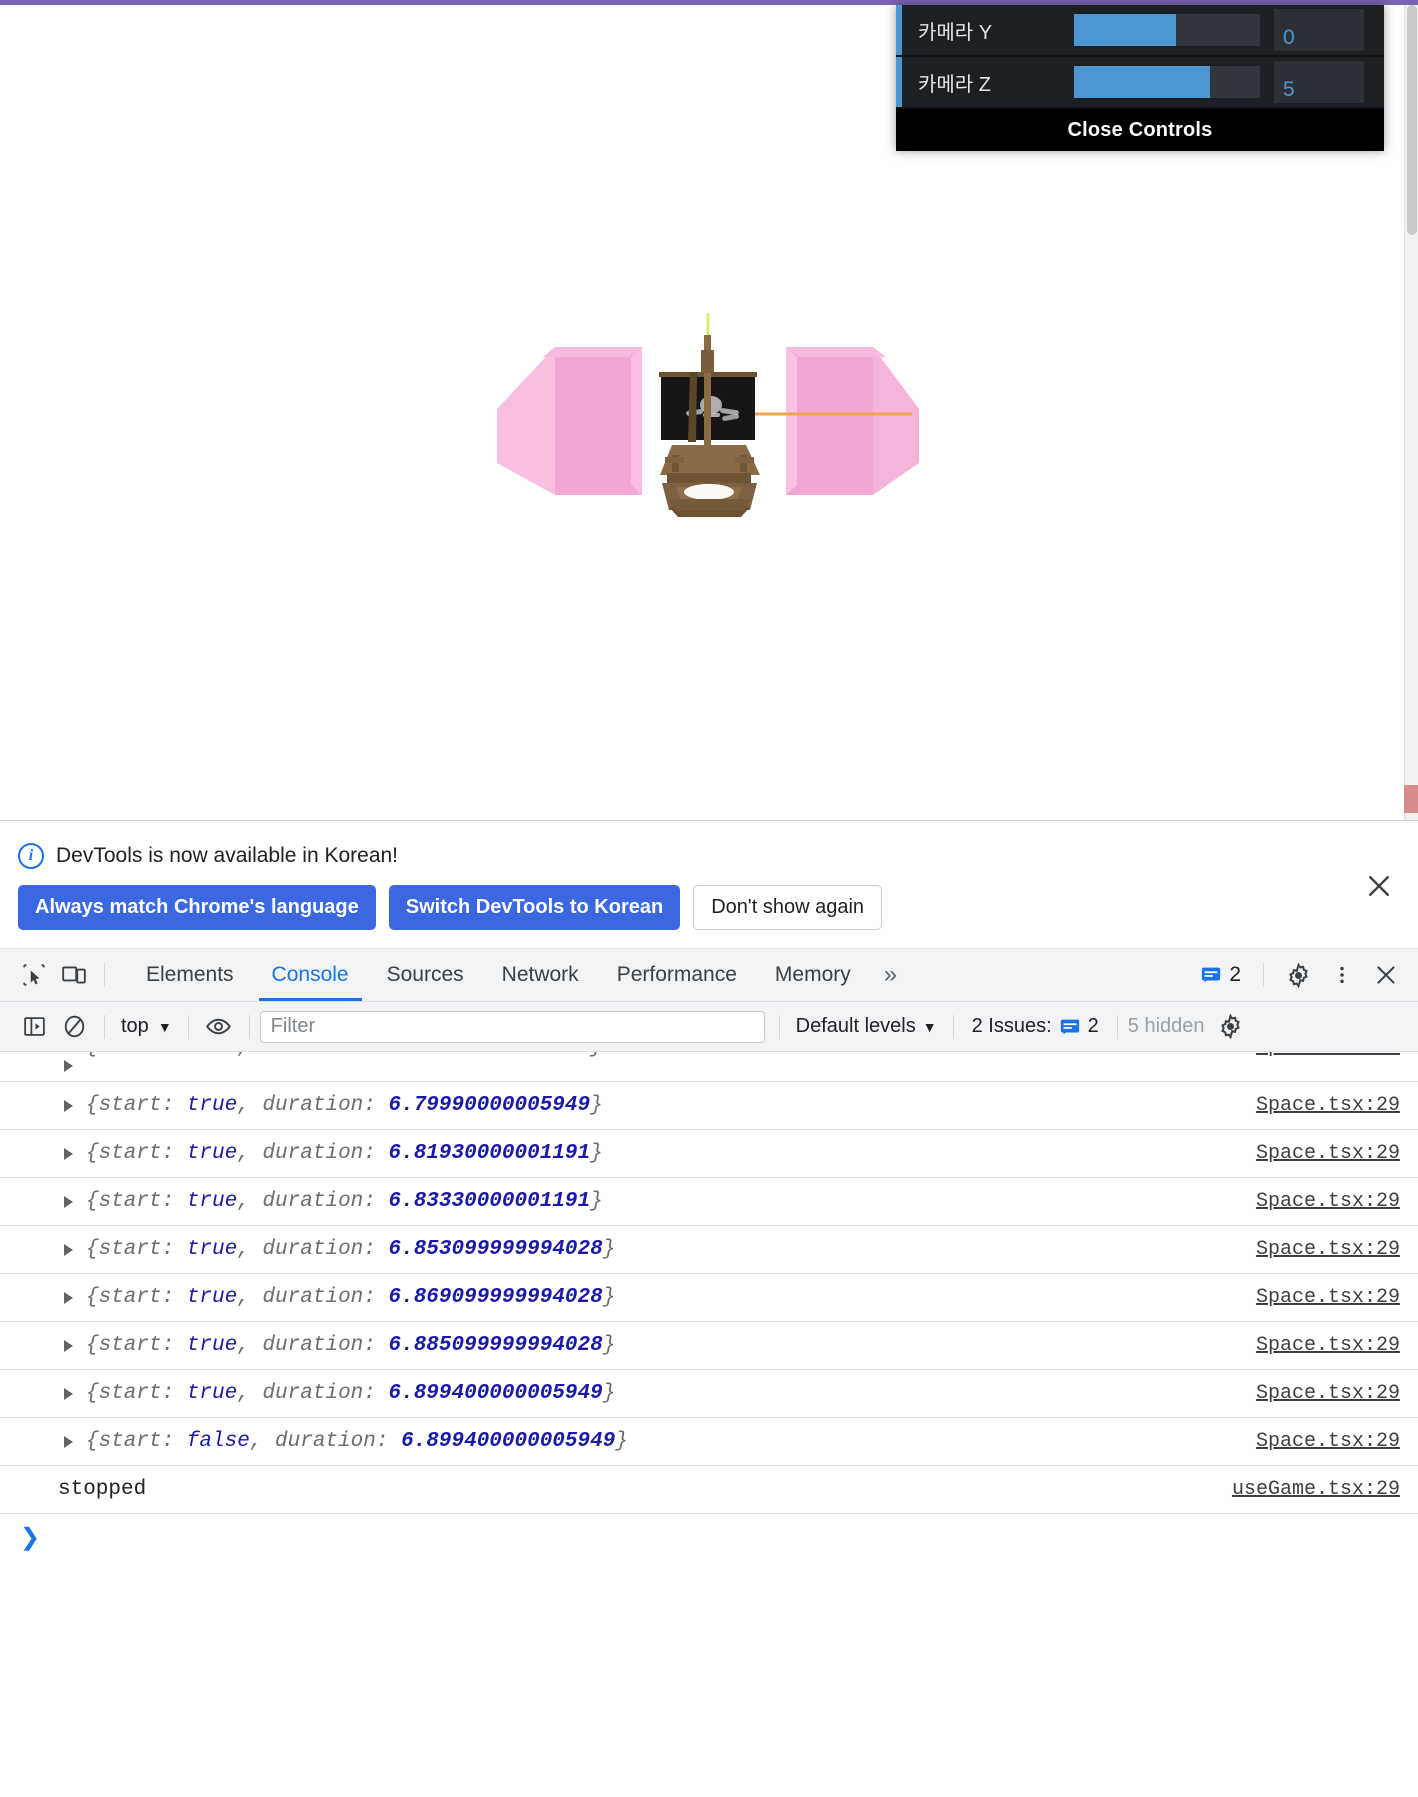 The height and width of the screenshot is (1797, 1418). Describe the element at coordinates (31, 856) in the screenshot. I see `info-icon: i` at that location.